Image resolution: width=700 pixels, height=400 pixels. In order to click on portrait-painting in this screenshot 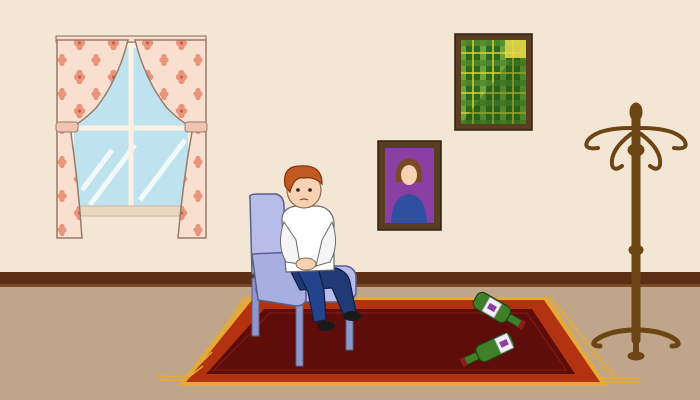, I will do `click(409, 185)`.